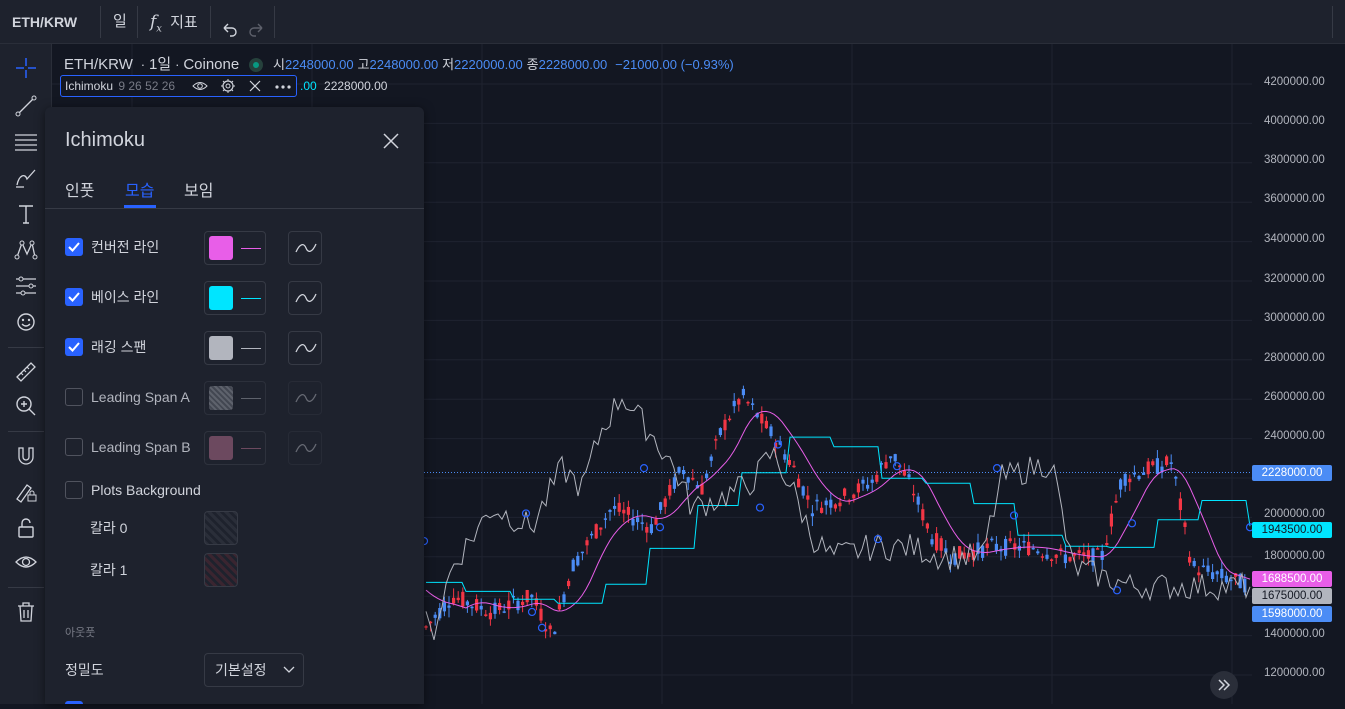  Describe the element at coordinates (305, 248) in the screenshot. I see `conversion-line-plot-type-button` at that location.